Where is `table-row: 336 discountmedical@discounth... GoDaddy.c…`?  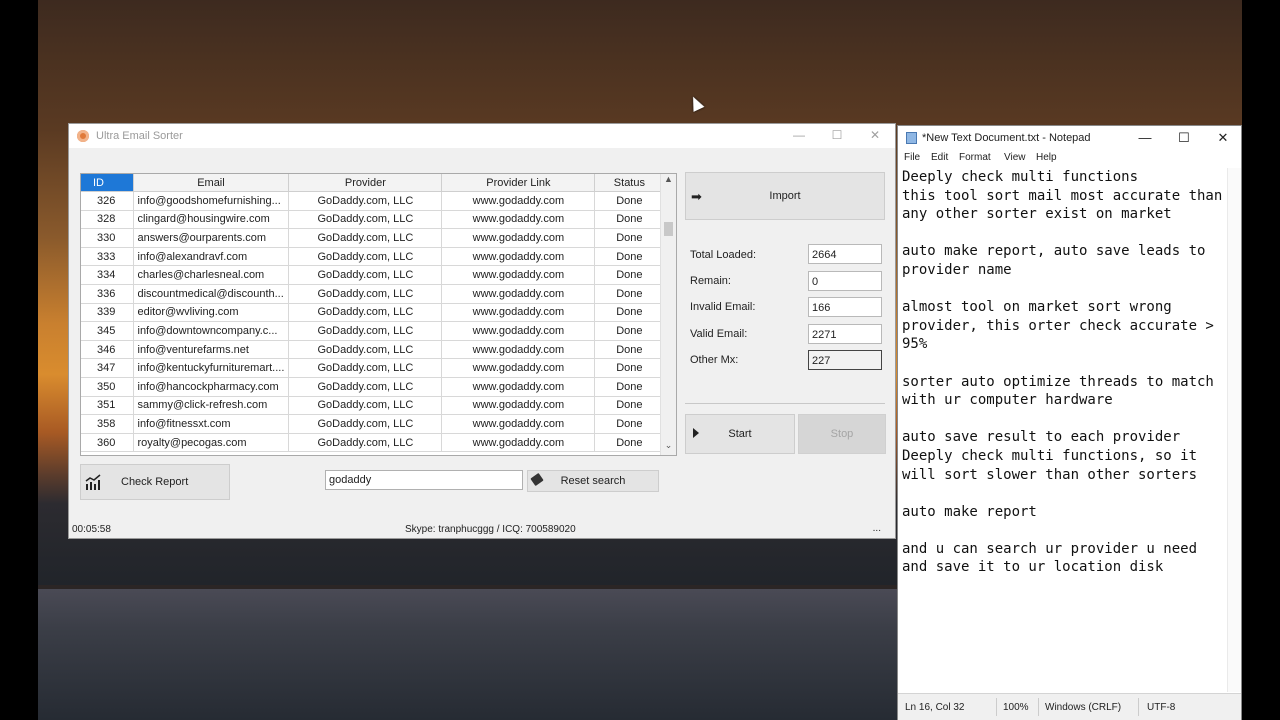 table-row: 336 discountmedical@discounth... GoDaddy.c… is located at coordinates (373, 294).